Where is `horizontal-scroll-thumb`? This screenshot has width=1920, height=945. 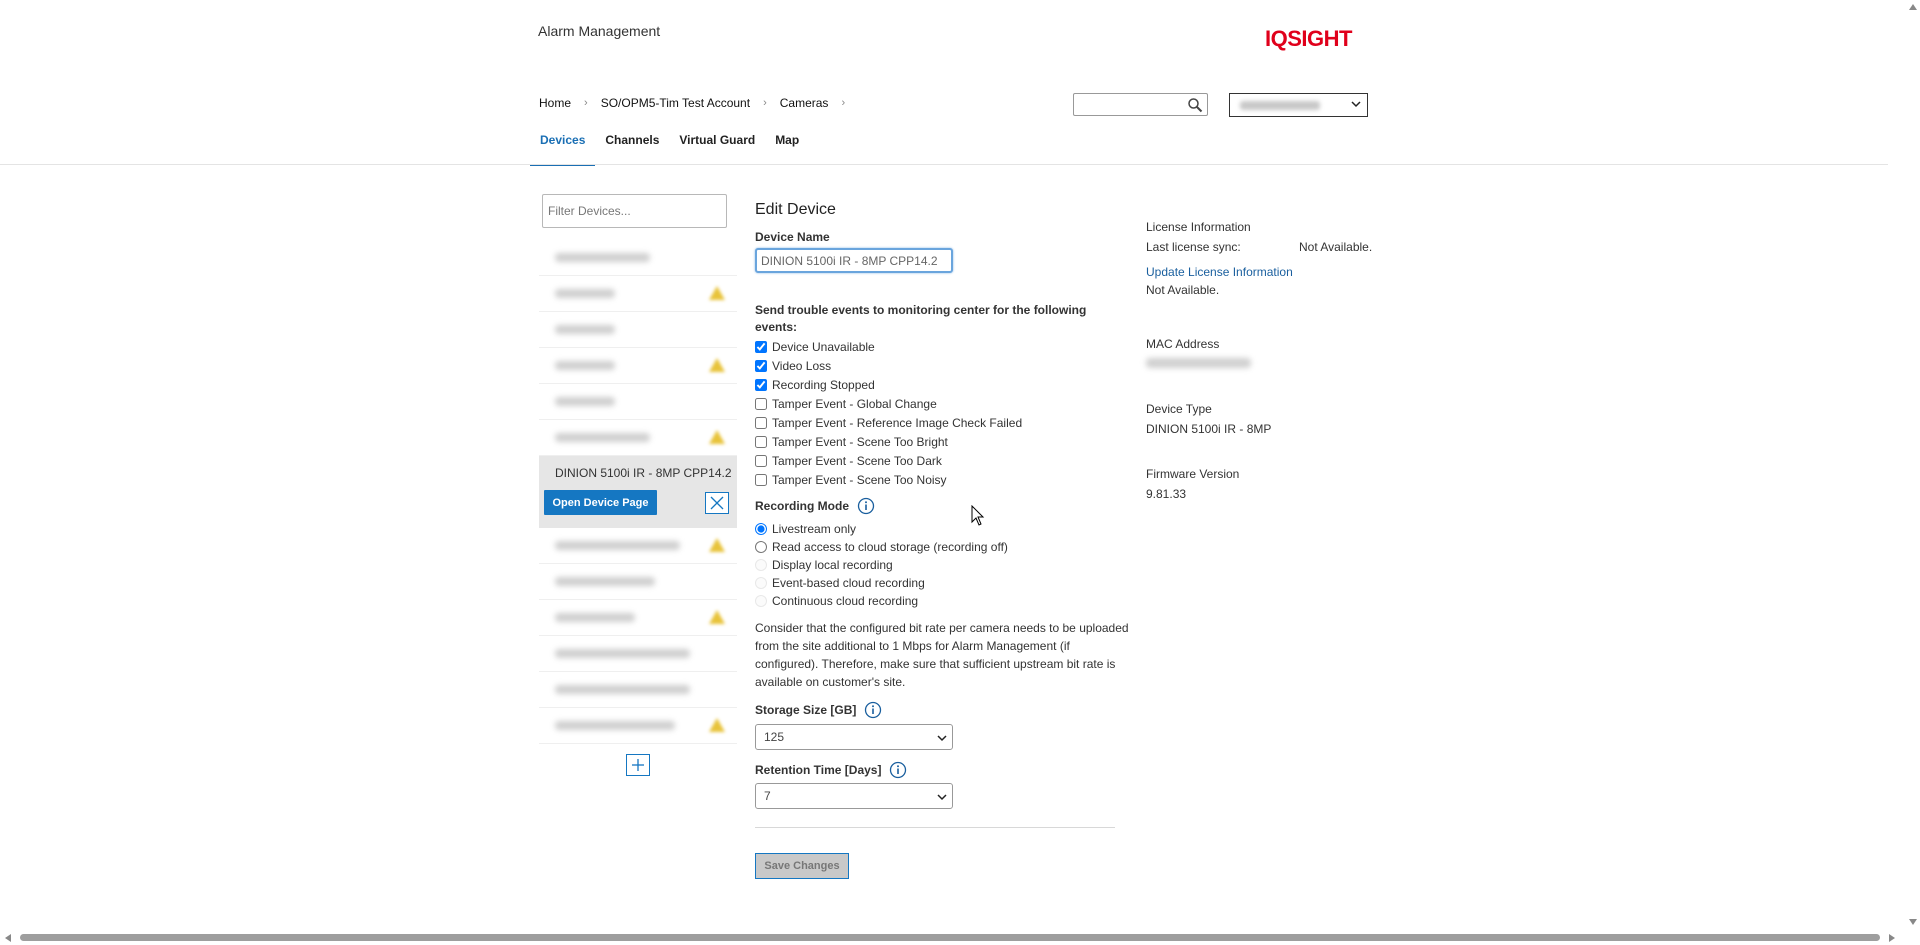
horizontal-scroll-thumb is located at coordinates (950, 937).